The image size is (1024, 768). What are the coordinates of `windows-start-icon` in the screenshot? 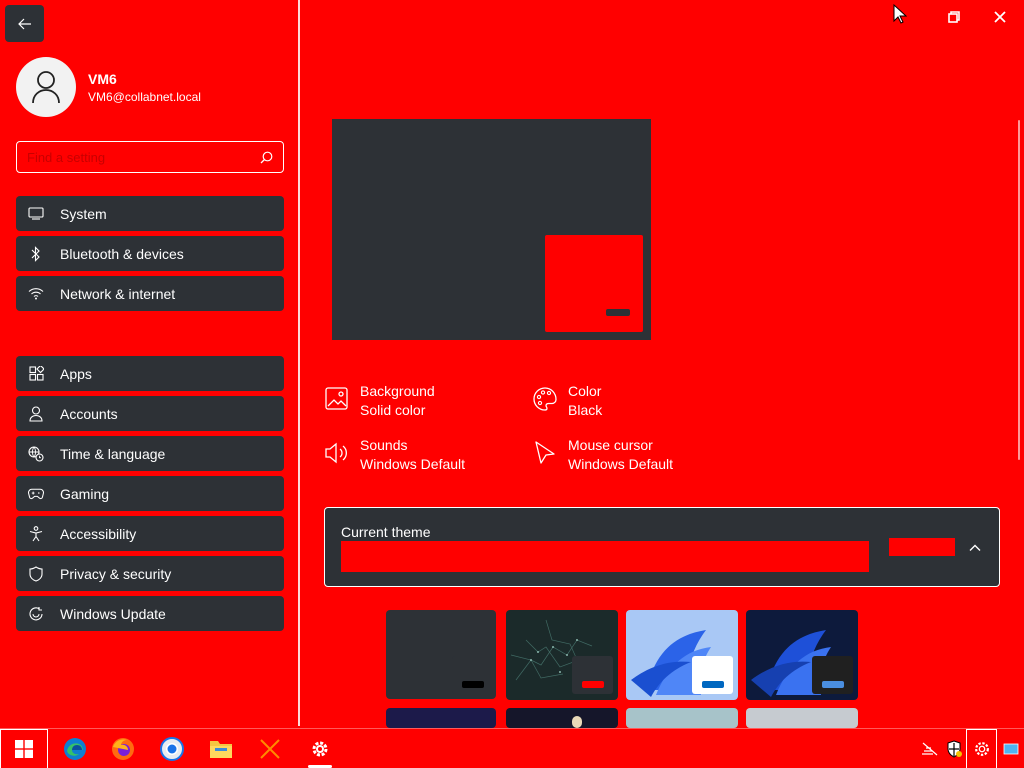 It's located at (24, 749).